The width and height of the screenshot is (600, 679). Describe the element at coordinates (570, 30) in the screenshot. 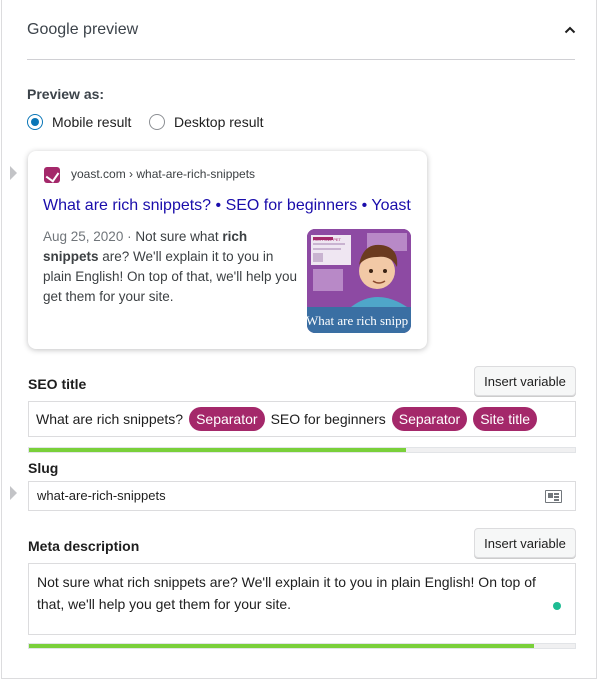

I see `chevron-up-icon` at that location.